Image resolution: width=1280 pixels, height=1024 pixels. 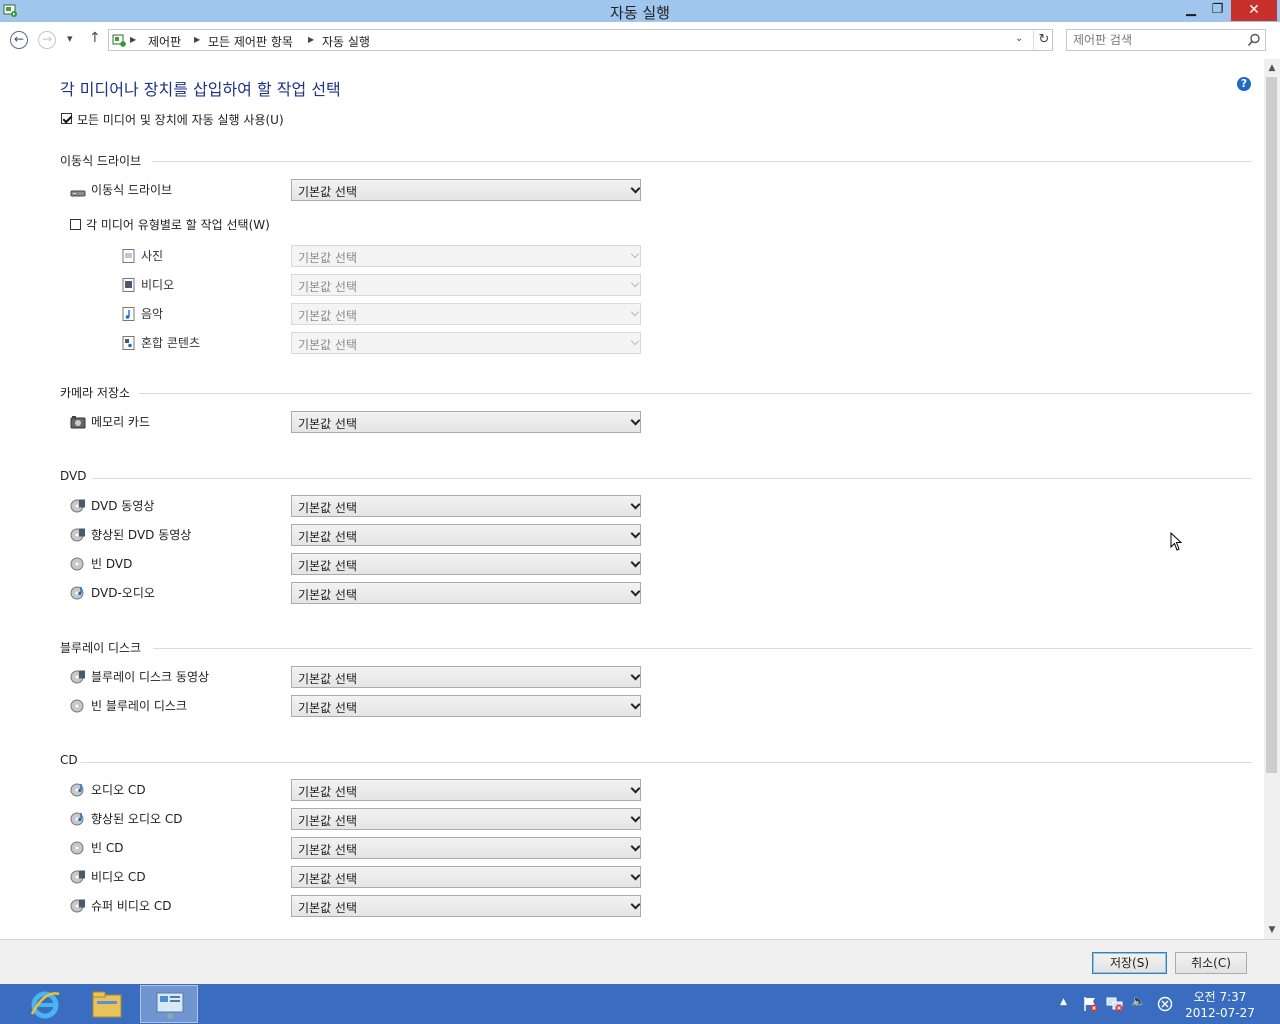 I want to click on blank-bluray-select: 기본값 선택, so click(x=466, y=706).